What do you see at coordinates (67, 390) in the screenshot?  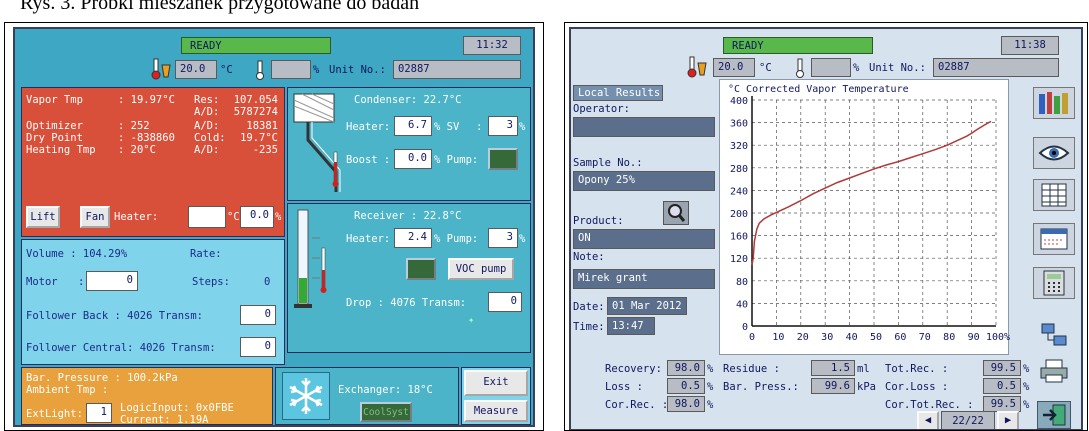 I see `ambient-label: Ambient Tmp :` at bounding box center [67, 390].